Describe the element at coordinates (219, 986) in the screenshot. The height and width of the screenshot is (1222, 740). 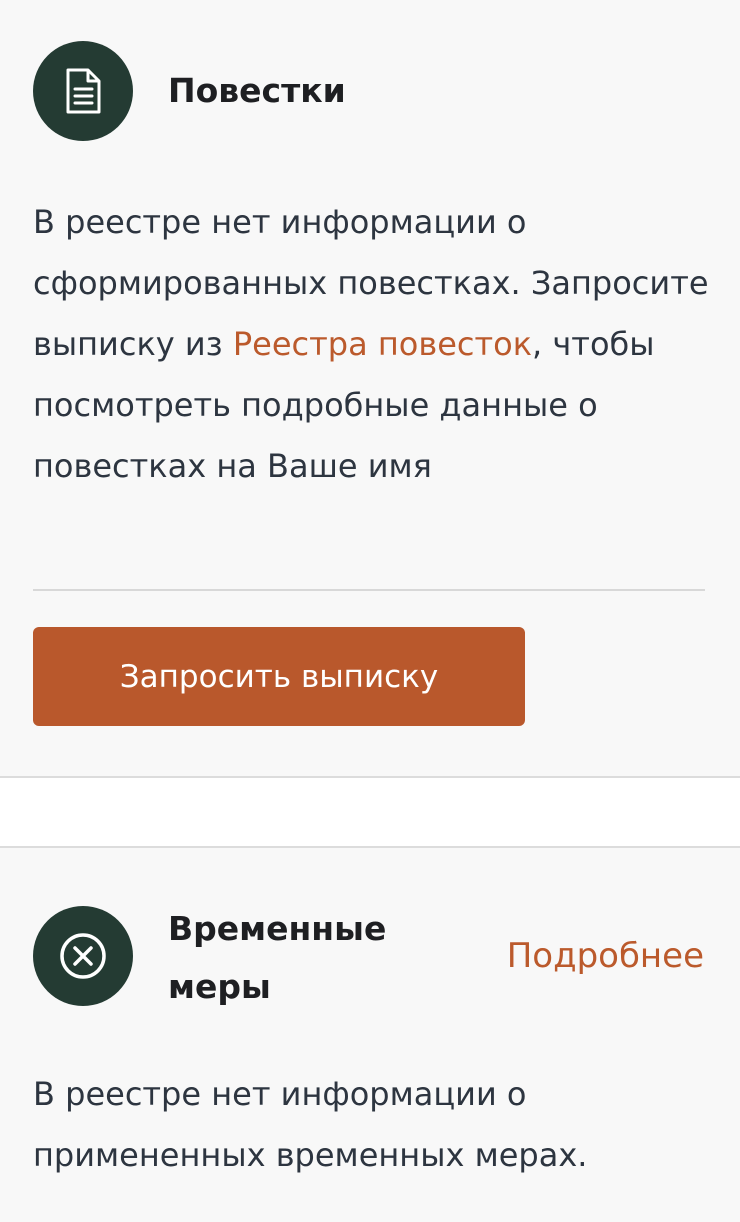
I see `title-line-2: меры` at that location.